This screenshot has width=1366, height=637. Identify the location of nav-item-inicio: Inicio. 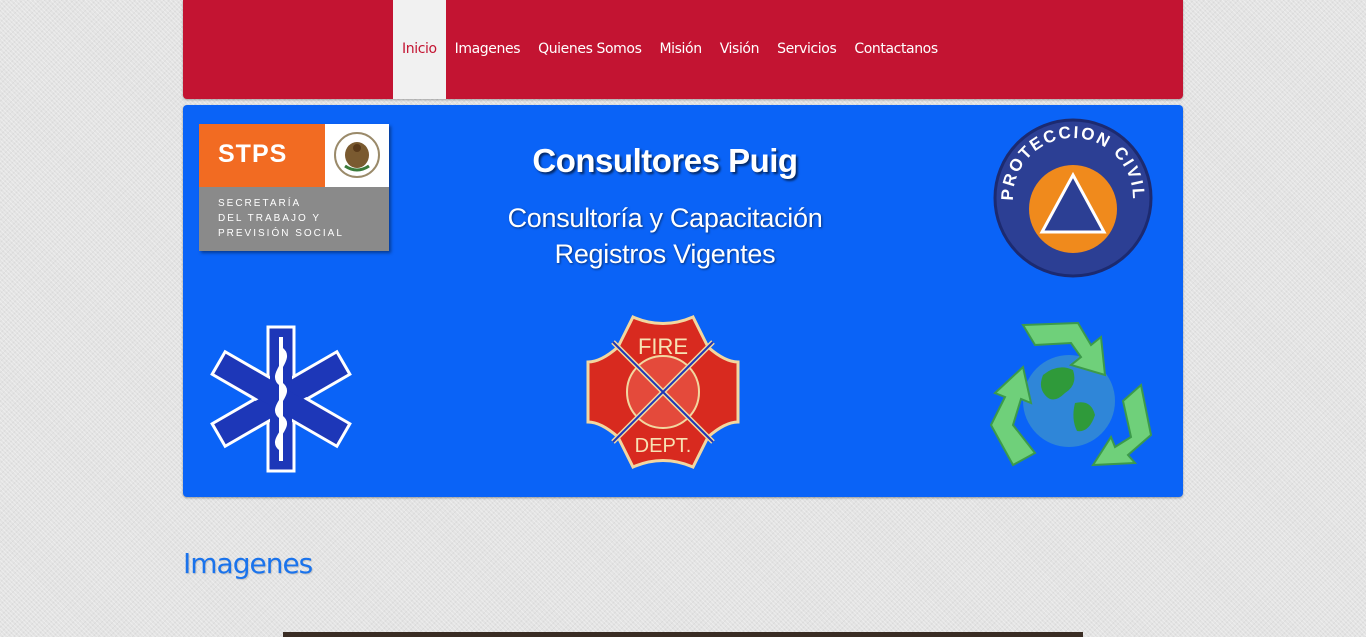
(419, 49).